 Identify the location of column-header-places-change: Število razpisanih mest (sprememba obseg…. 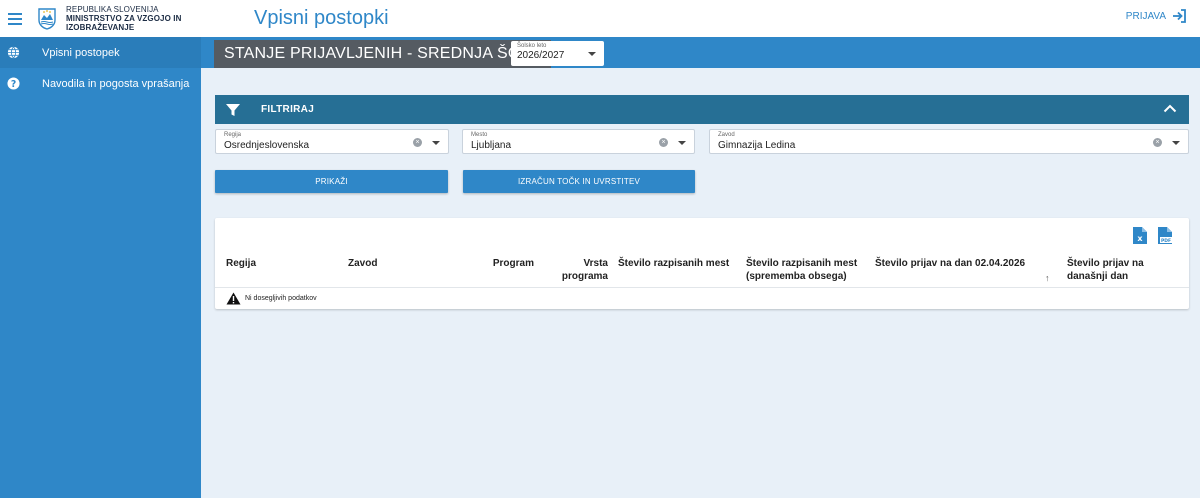
(808, 270).